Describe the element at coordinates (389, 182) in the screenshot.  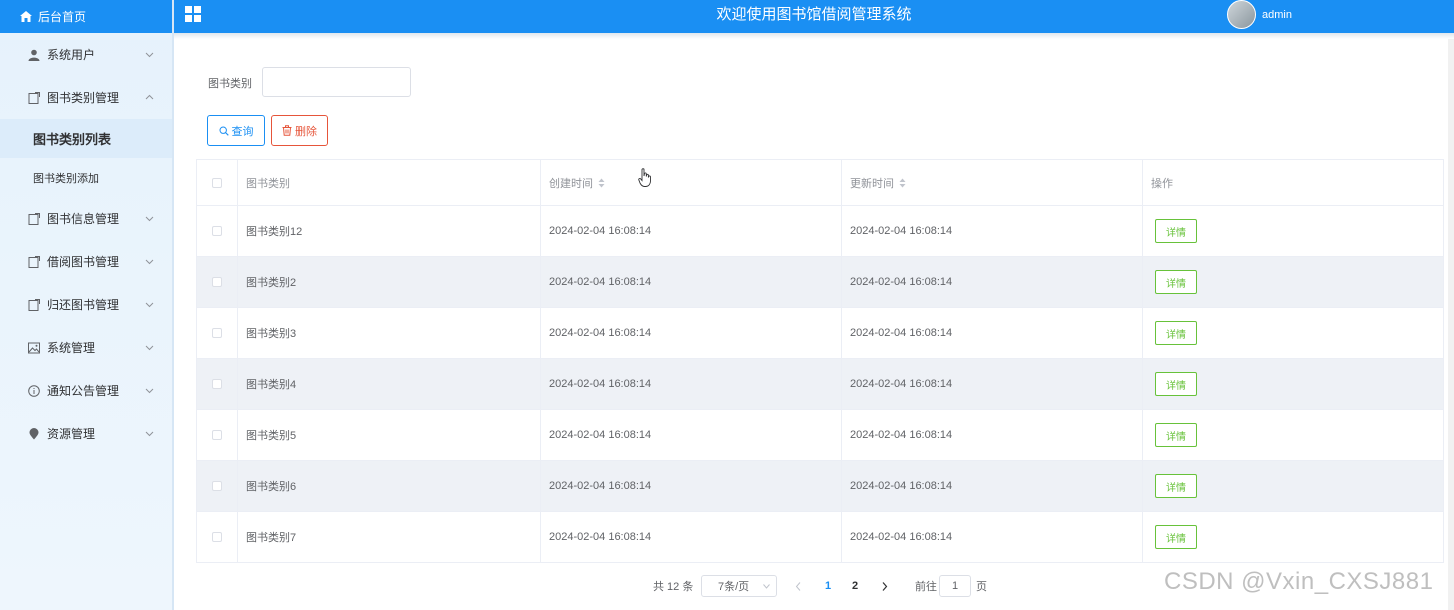
I see `column-header-category: 图书类别` at that location.